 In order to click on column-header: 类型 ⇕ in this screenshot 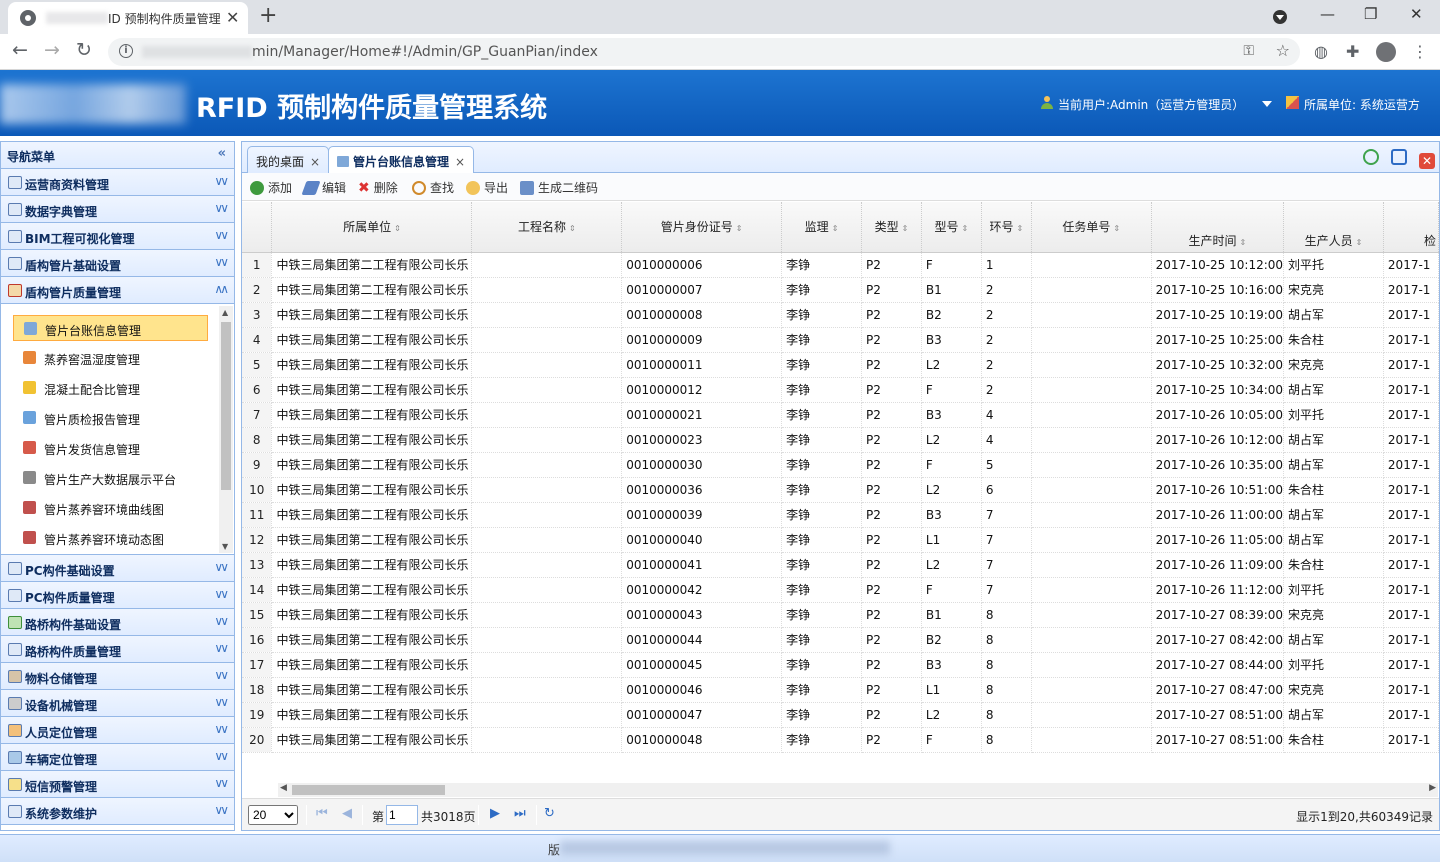, I will do `click(891, 227)`.